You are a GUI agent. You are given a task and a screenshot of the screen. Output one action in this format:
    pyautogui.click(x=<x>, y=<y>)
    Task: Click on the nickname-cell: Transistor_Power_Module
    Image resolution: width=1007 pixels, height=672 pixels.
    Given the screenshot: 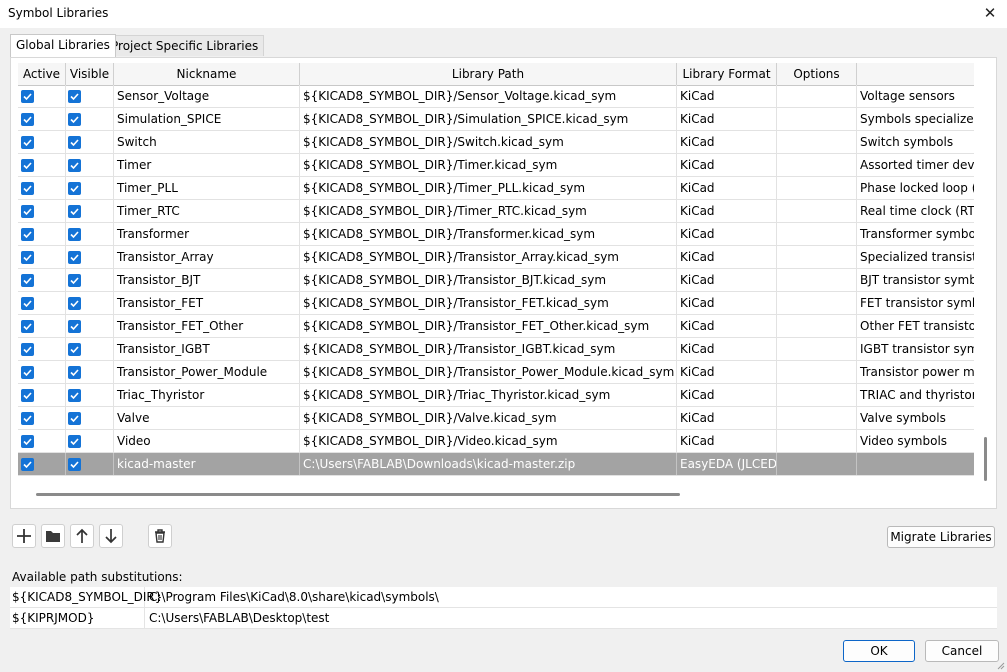 What is the action you would take?
    pyautogui.click(x=207, y=372)
    